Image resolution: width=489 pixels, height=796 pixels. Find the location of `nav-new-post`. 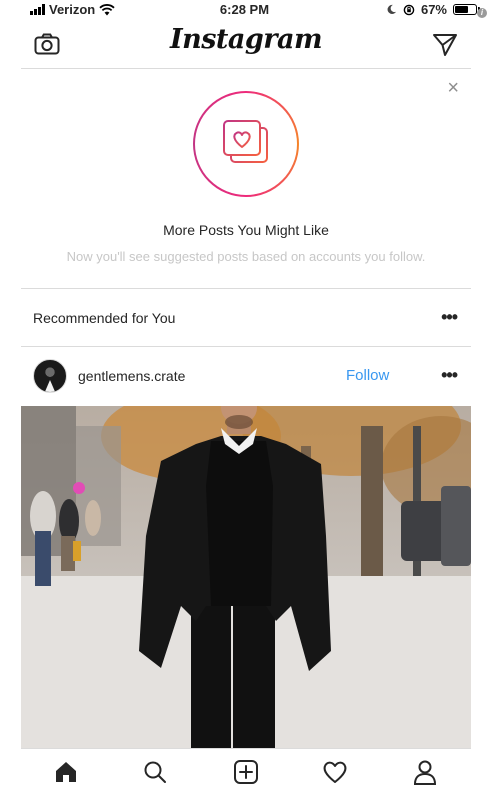

nav-new-post is located at coordinates (246, 772).